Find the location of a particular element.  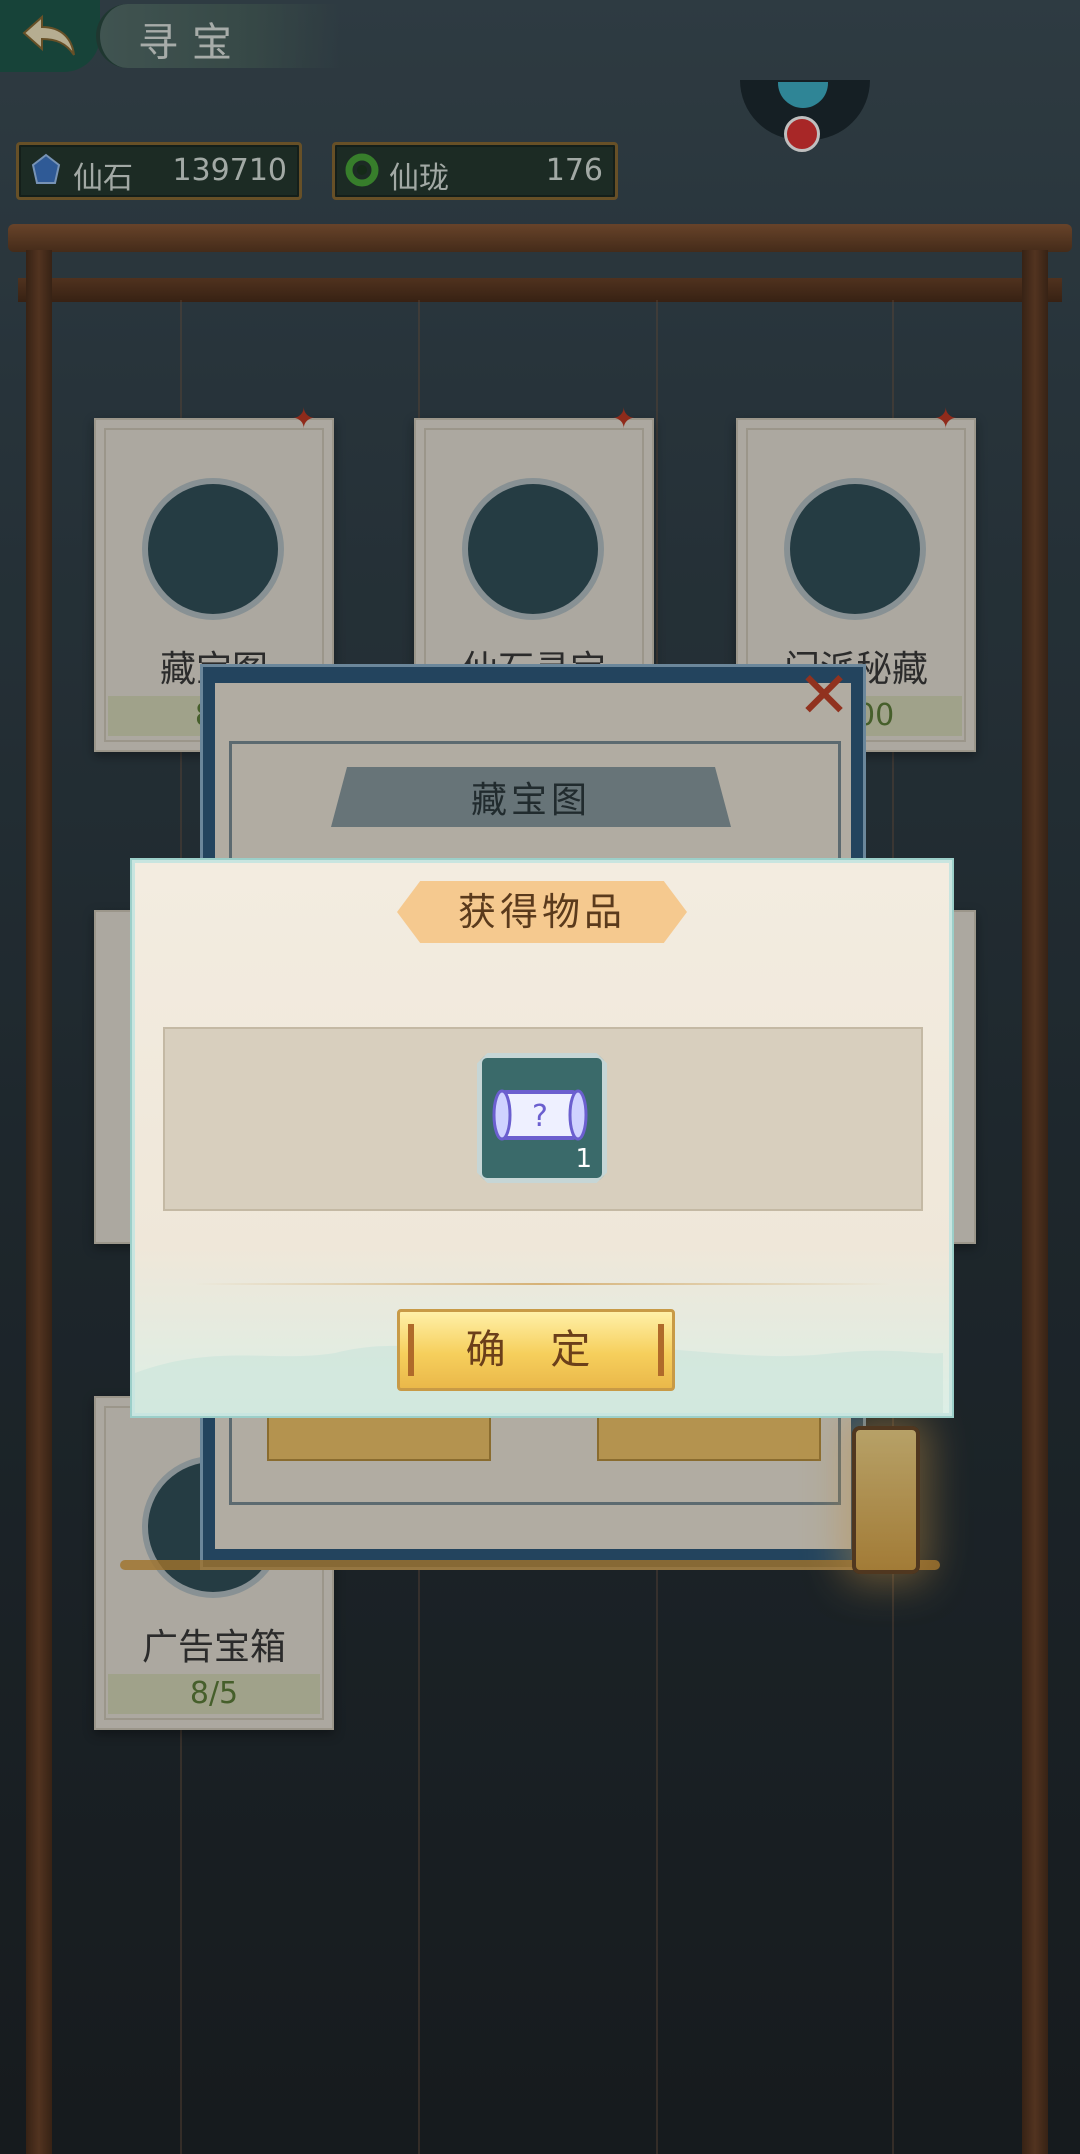

reward-title: 获得物品 is located at coordinates (541, 912).